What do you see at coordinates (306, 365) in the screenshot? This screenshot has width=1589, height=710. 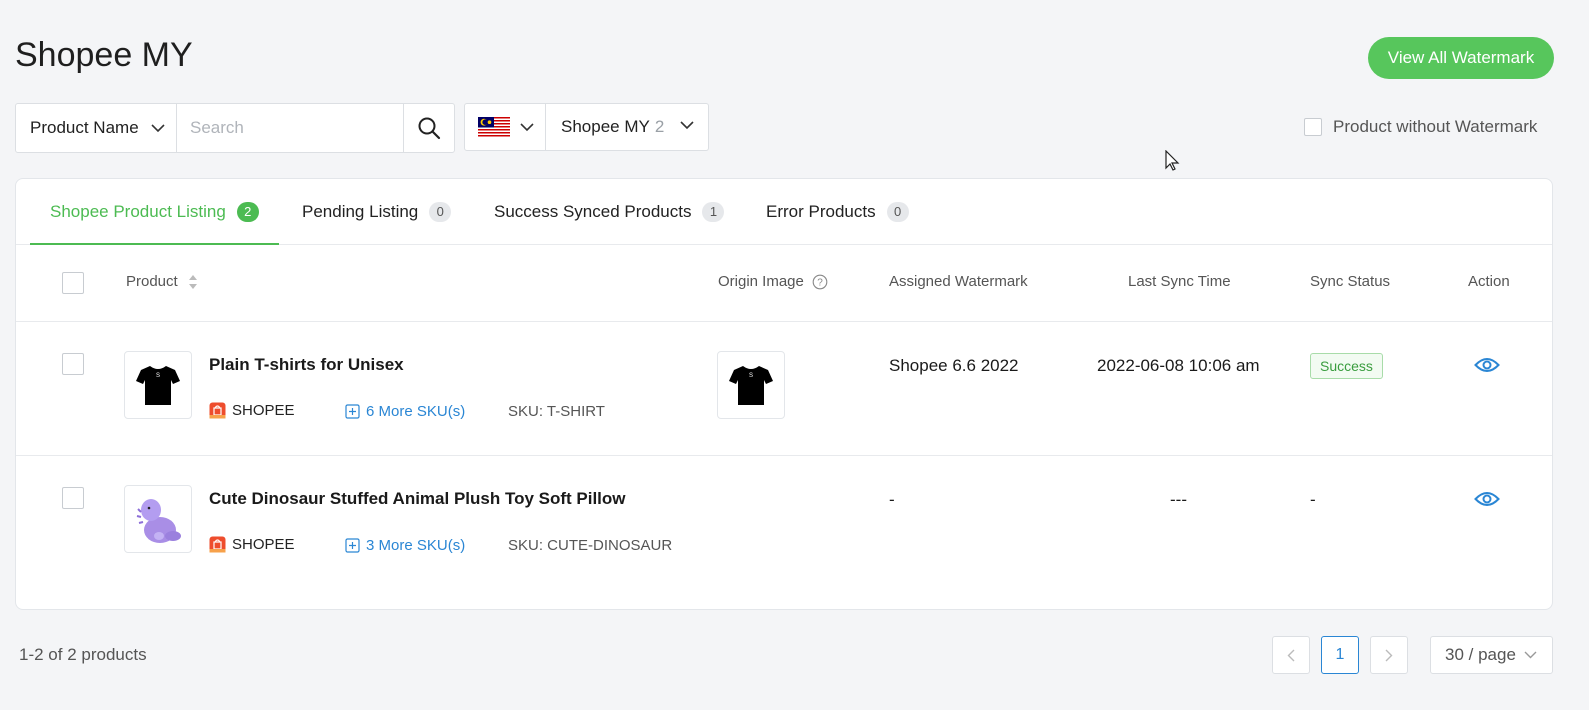 I see `product-name: Plain T-shirts for Unisex` at bounding box center [306, 365].